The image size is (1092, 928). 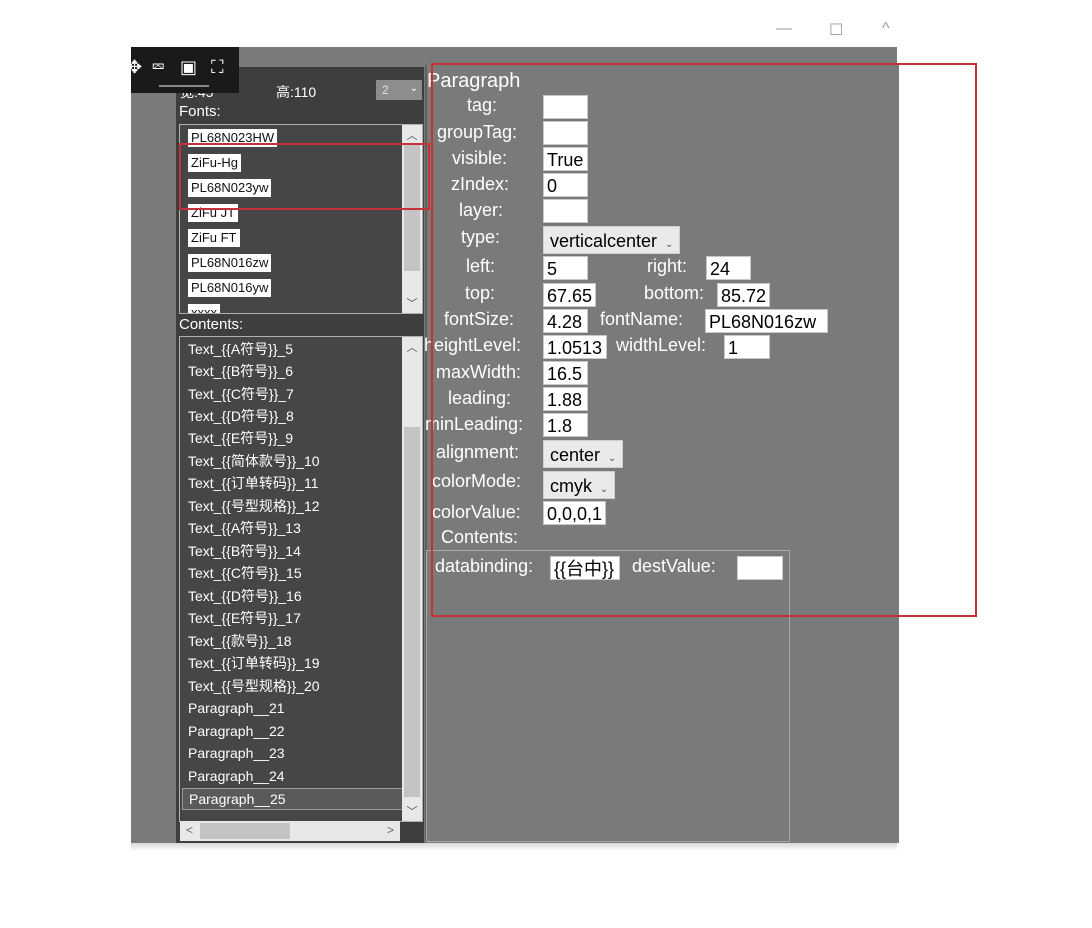 I want to click on highlight-box-fonts, so click(x=304, y=176).